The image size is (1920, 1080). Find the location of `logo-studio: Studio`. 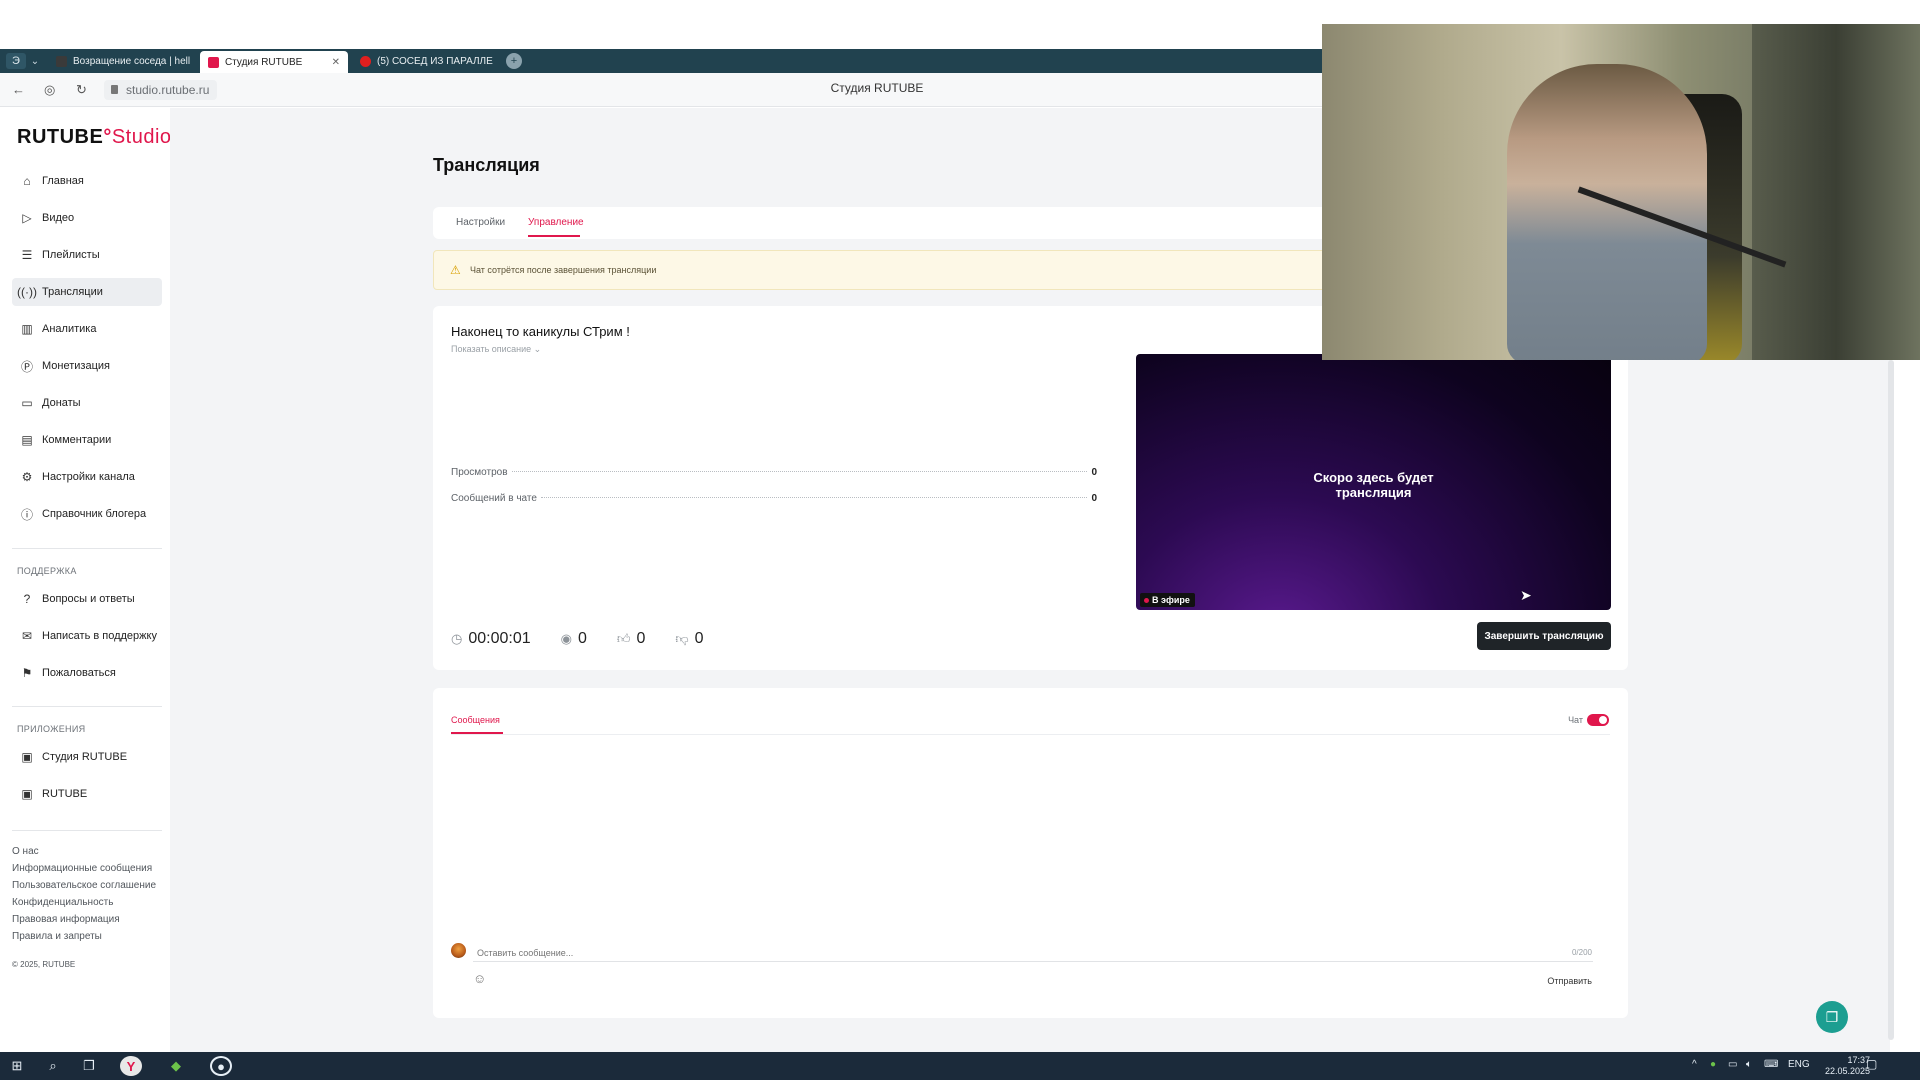

logo-studio: Studio is located at coordinates (141, 137).